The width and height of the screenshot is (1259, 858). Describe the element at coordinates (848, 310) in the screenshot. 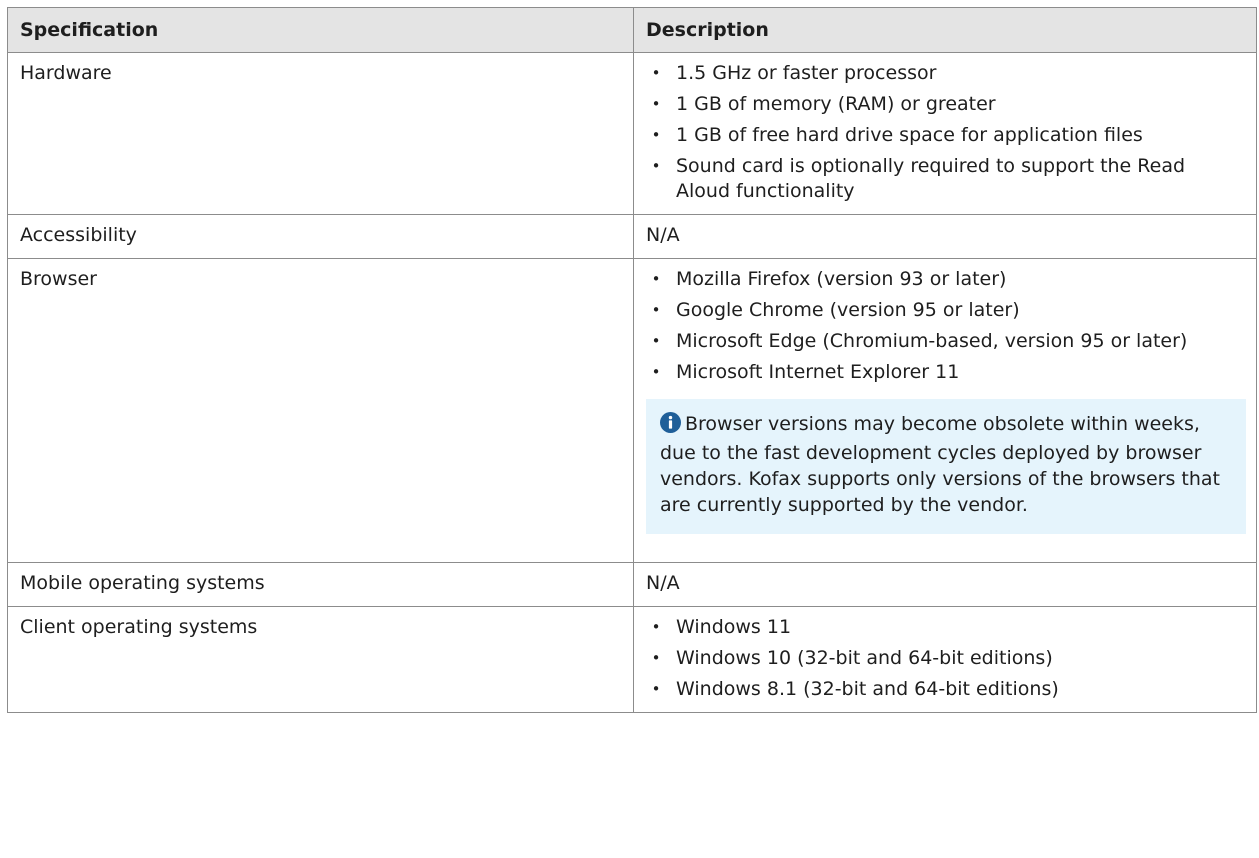

I see `list-item-text: Google Chrome (version 95 or later)` at that location.